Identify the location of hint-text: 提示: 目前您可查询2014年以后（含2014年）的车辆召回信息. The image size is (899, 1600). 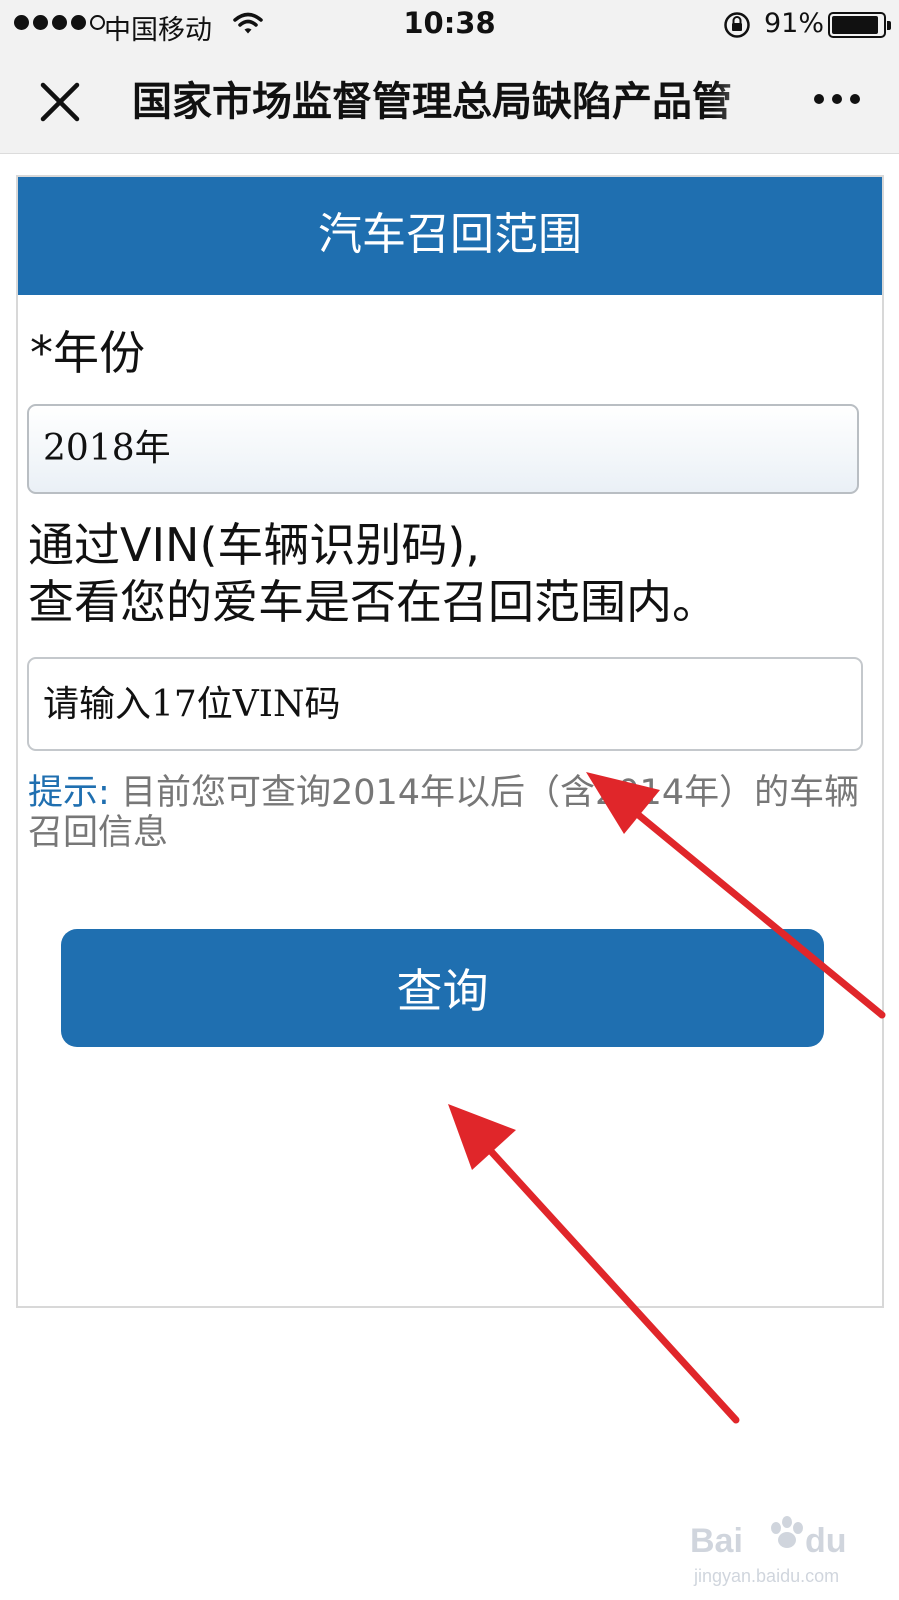
(450, 813).